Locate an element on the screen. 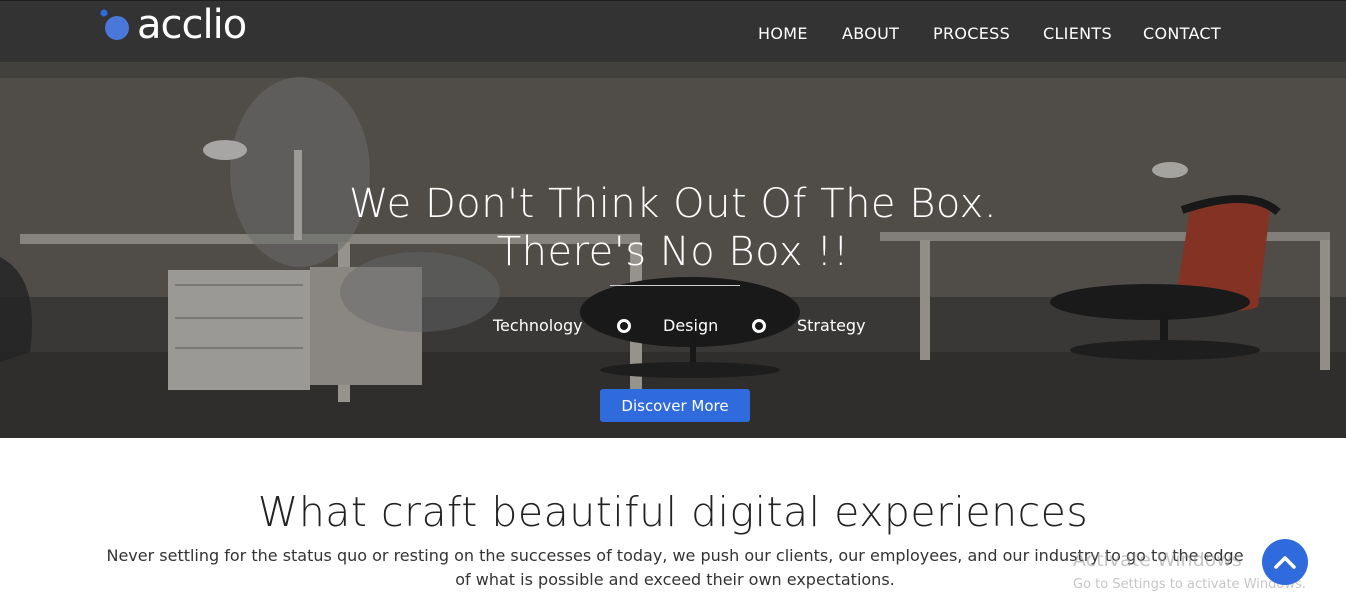 The image size is (1346, 611). nav-clients: CLIENTS is located at coordinates (1077, 34).